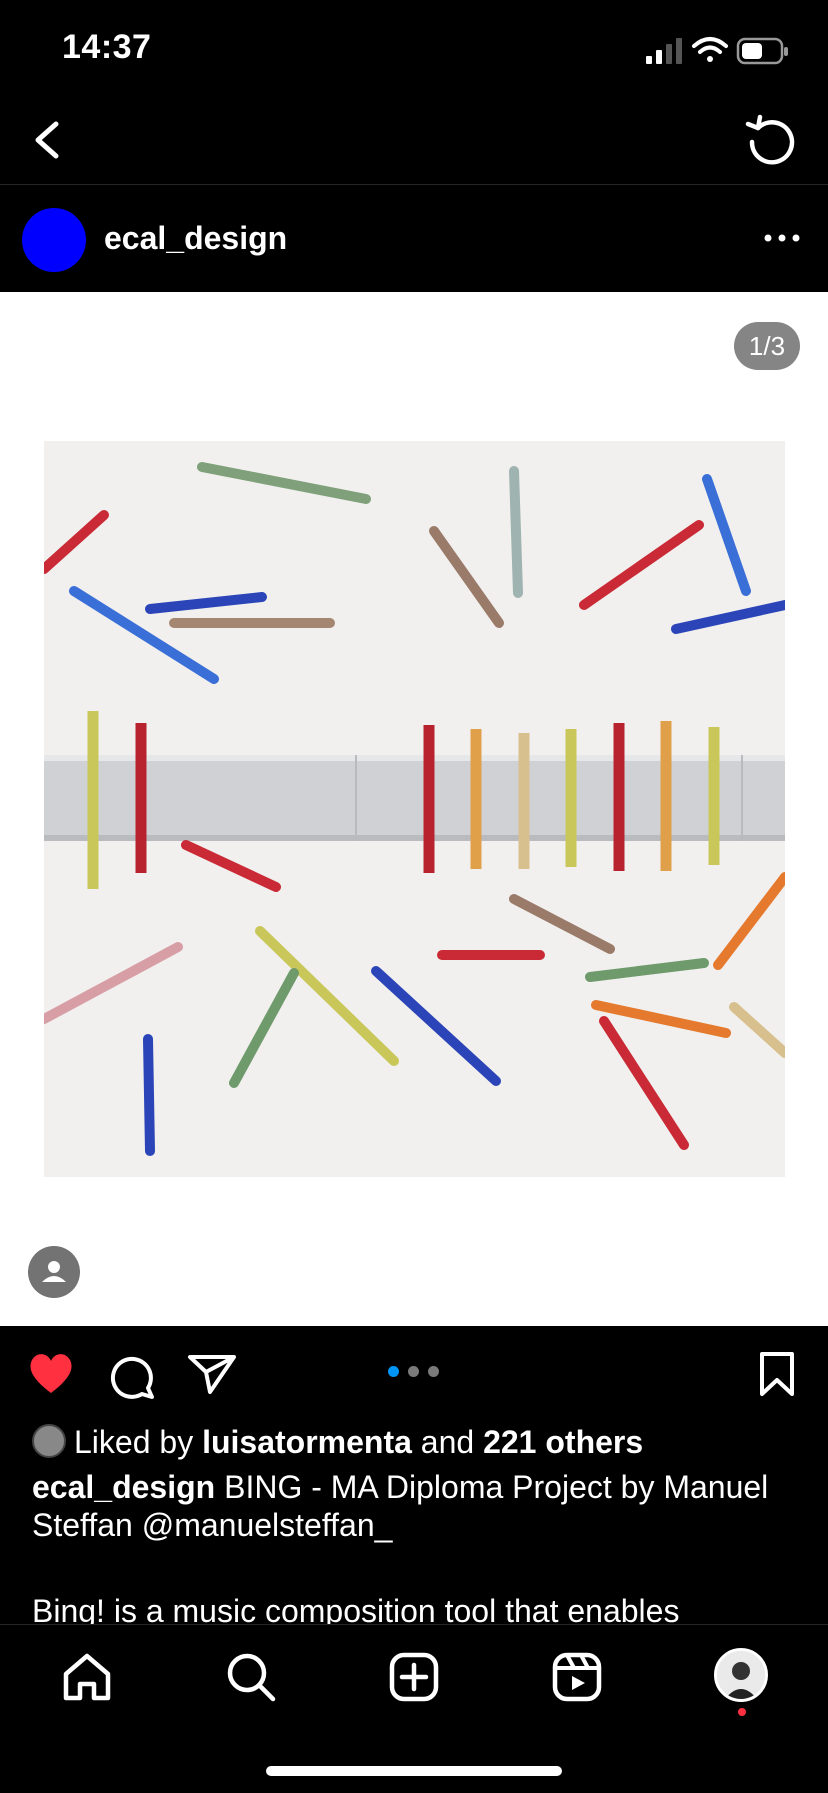  What do you see at coordinates (132, 1376) in the screenshot?
I see `comment-icon` at bounding box center [132, 1376].